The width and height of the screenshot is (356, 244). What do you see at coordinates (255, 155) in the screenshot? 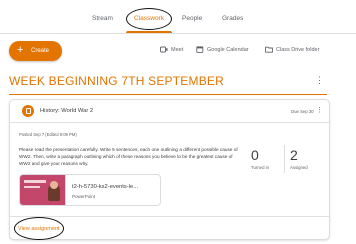
I see `turned-in-count: 0` at bounding box center [255, 155].